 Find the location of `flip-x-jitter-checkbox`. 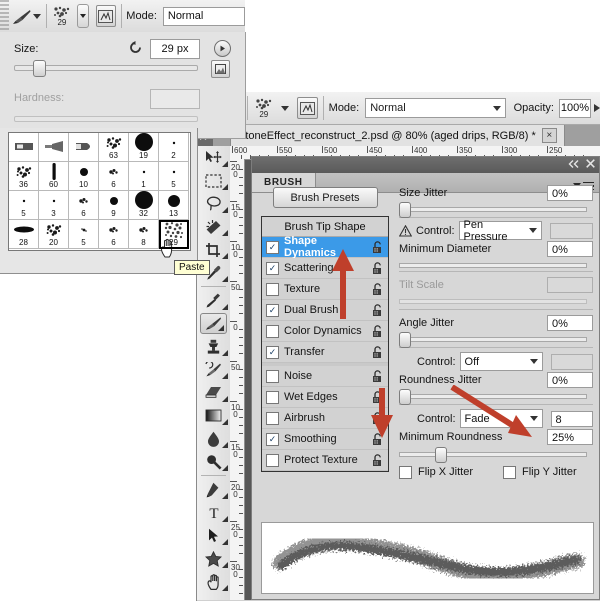

flip-x-jitter-checkbox is located at coordinates (405, 472).